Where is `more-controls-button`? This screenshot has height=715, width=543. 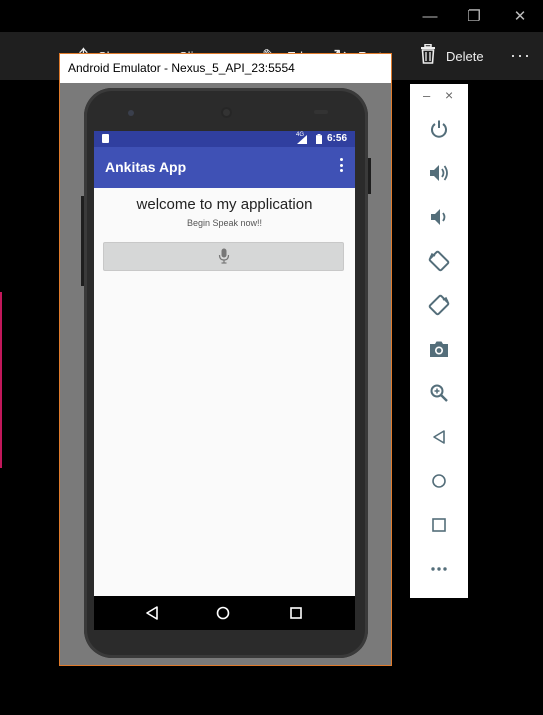
more-controls-button is located at coordinates (439, 569).